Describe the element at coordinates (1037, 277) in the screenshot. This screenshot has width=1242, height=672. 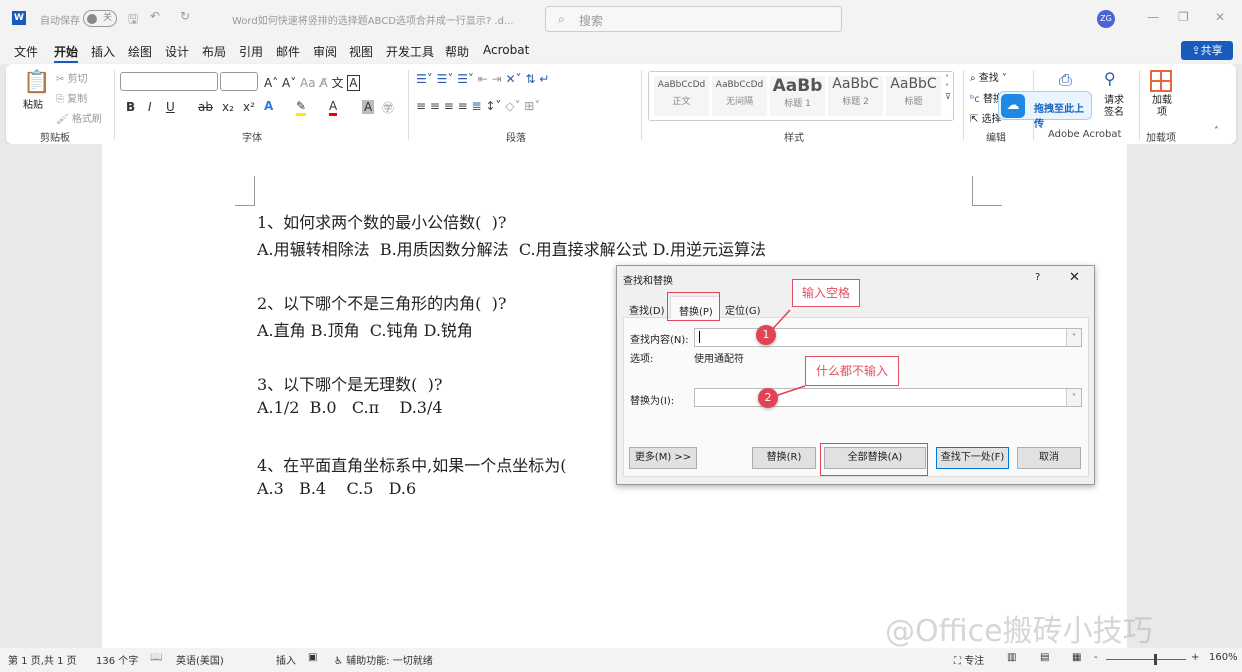
I see `help-button: ?` at that location.